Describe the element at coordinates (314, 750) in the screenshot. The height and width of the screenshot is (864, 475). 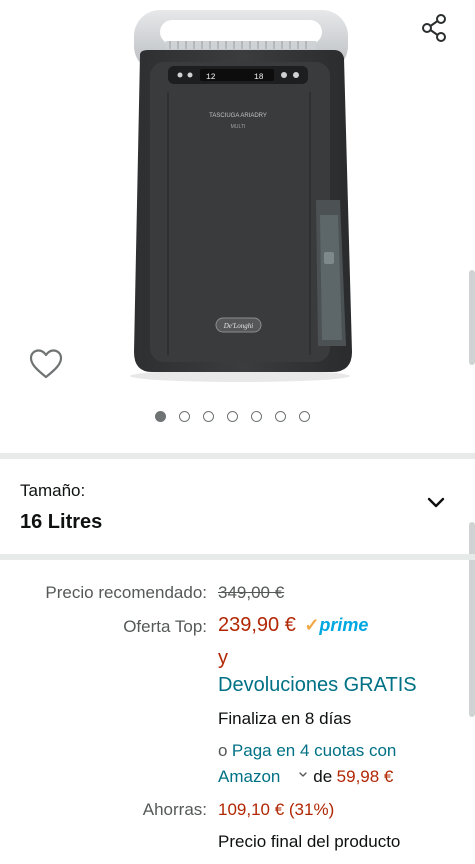
I see `installments-link: Paga en 4 cuotas con` at that location.